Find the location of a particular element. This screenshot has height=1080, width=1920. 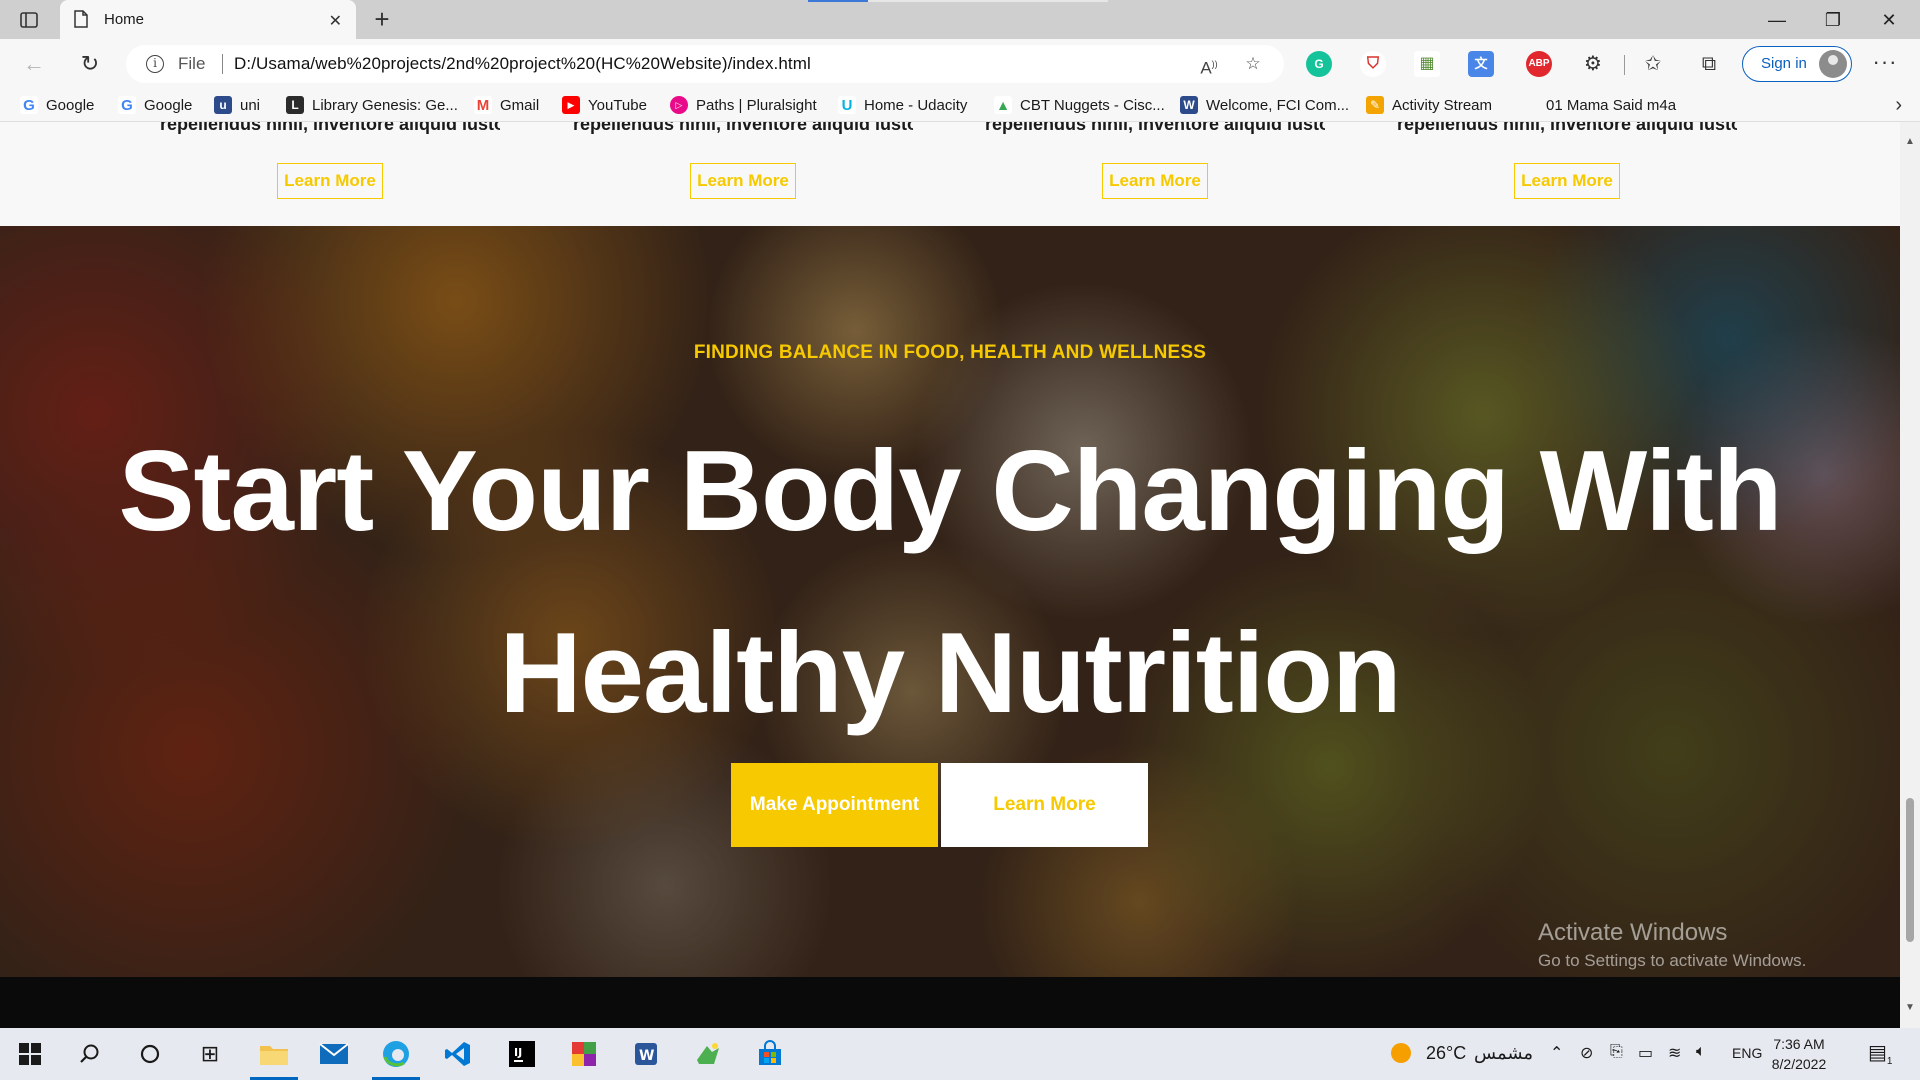

new-tab-icon: + is located at coordinates (382, 19).